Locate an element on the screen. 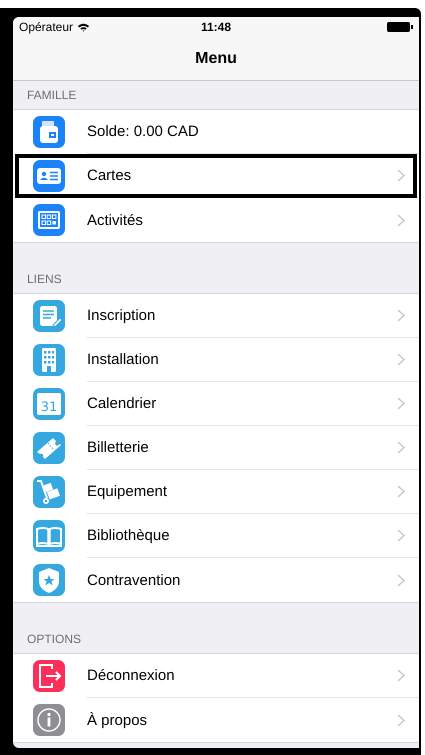 Image resolution: width=425 pixels, height=755 pixels. item-label: Calendrier is located at coordinates (121, 403).